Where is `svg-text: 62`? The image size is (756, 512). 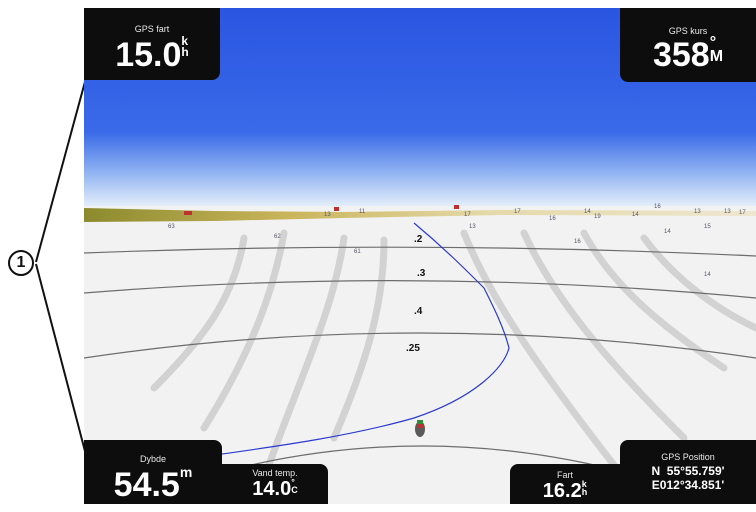
svg-text: 62 is located at coordinates (277, 237).